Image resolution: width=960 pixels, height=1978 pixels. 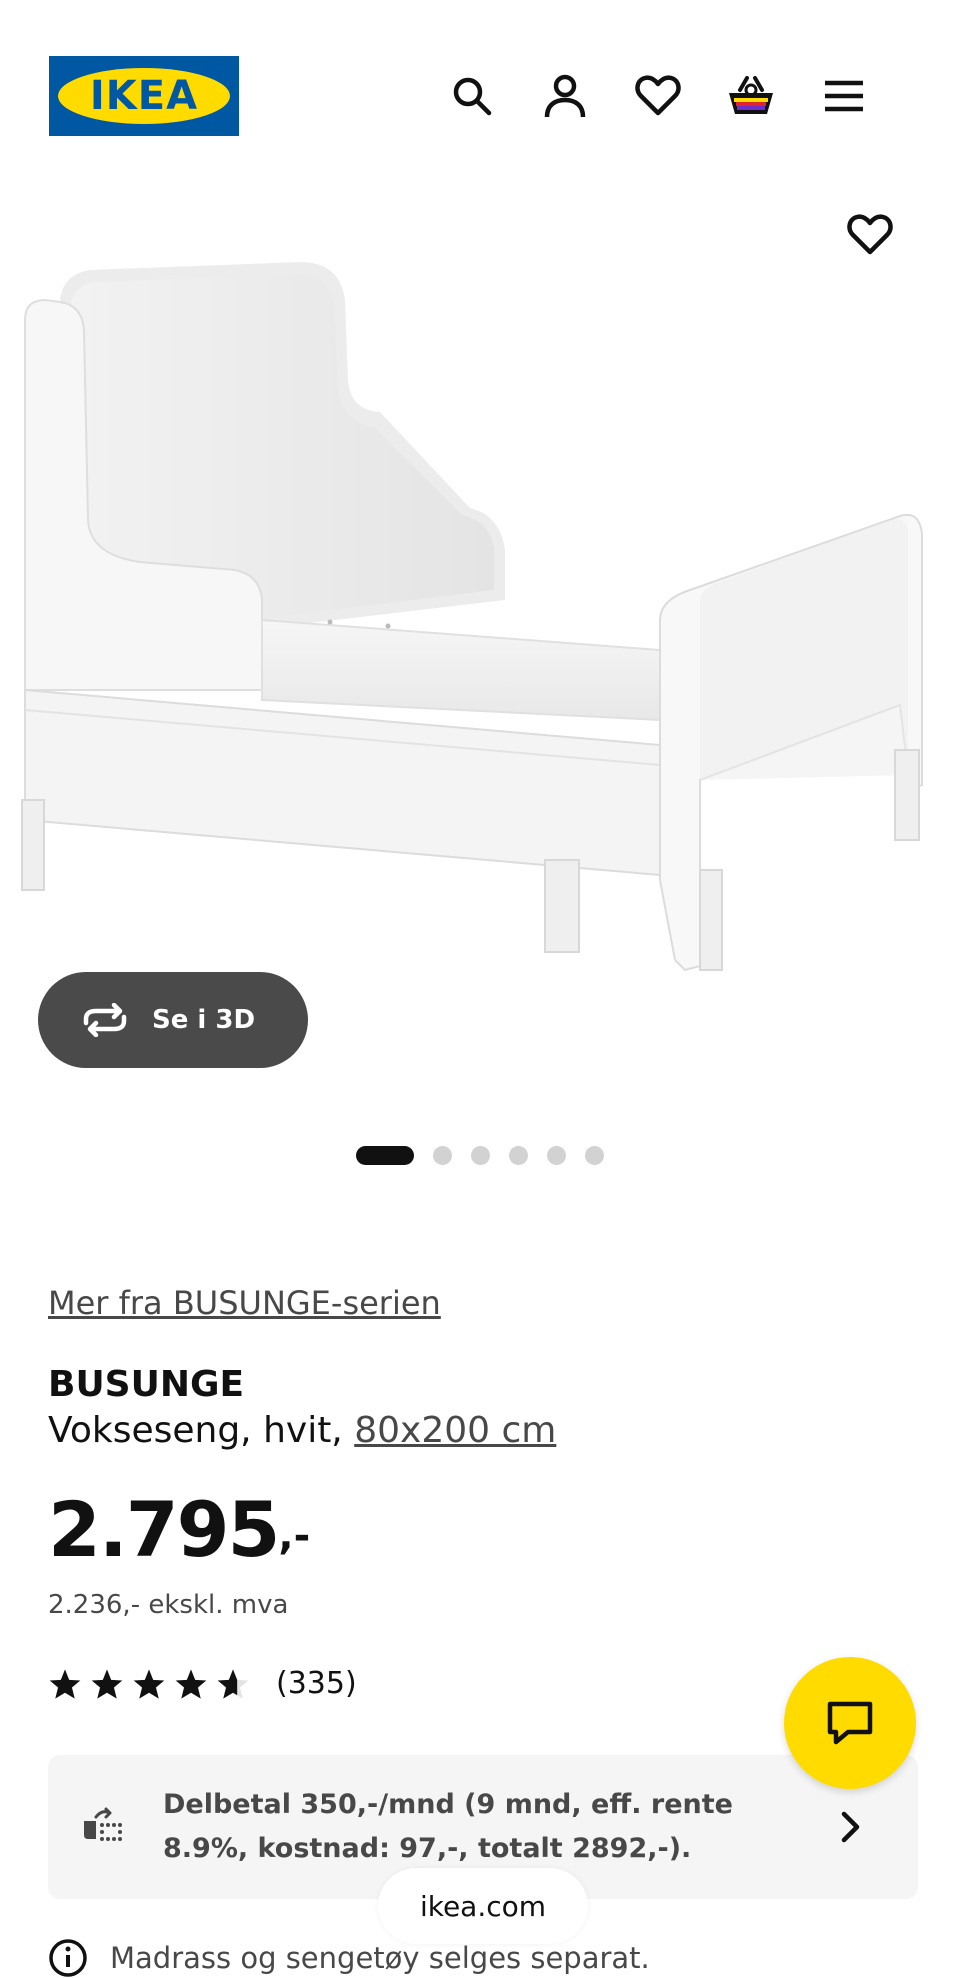 I want to click on chevron-right-icon, so click(x=850, y=1827).